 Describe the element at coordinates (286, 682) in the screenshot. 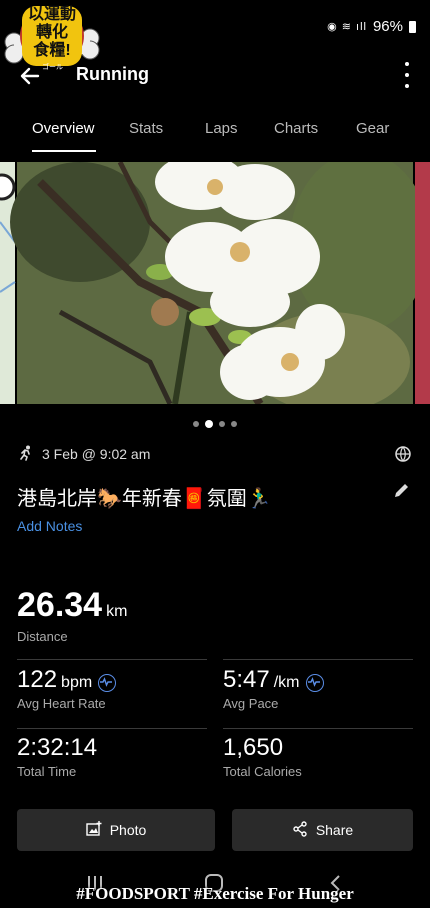

I see `pace-unit: /km` at that location.